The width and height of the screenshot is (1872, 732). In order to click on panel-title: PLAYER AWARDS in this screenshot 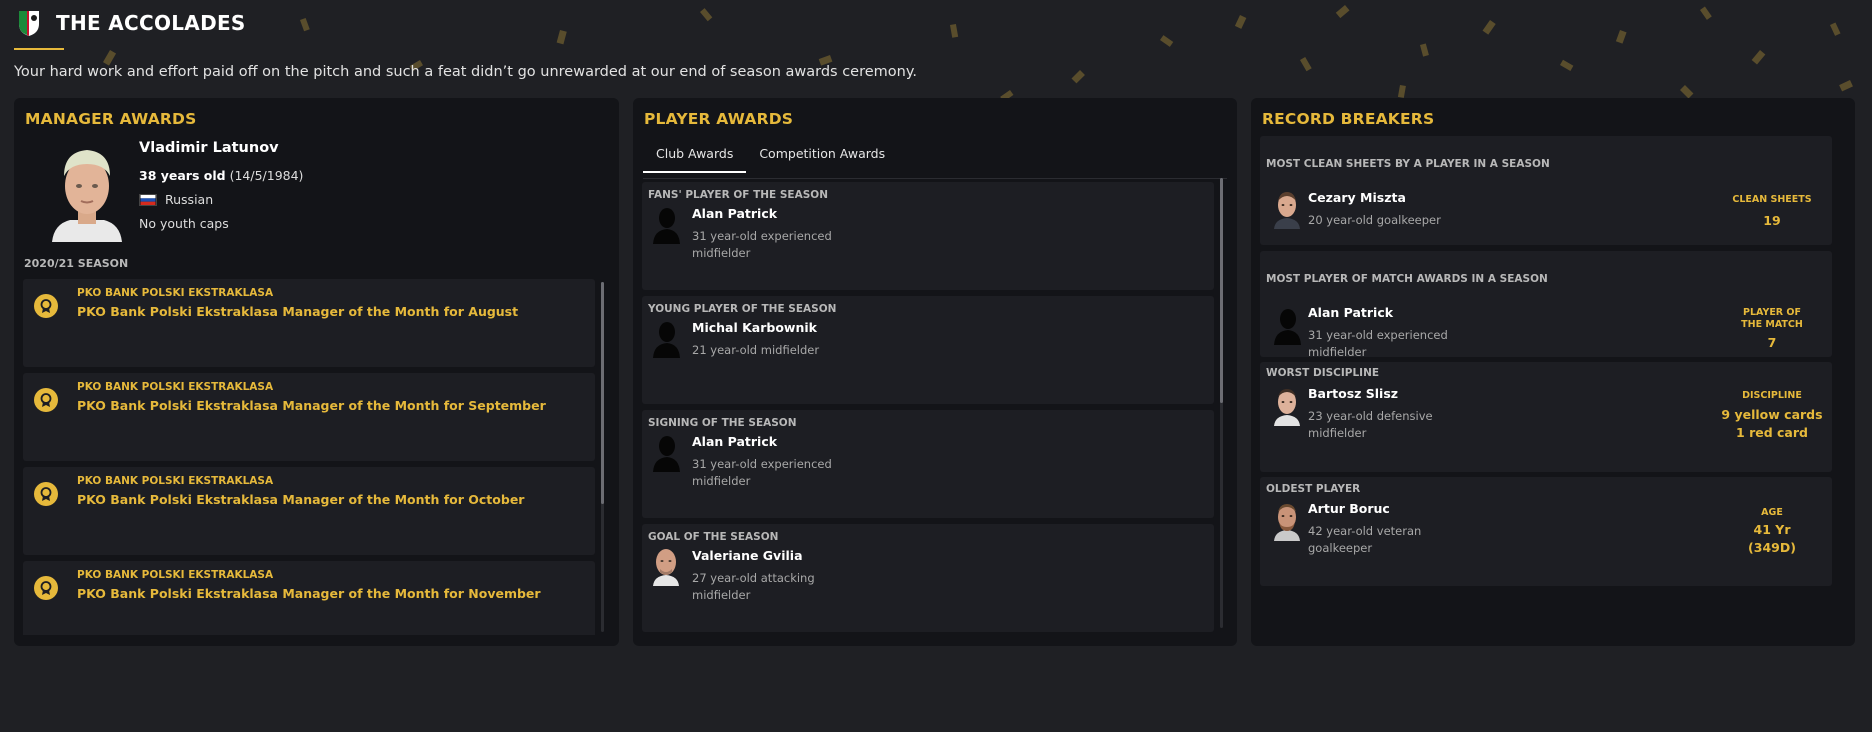, I will do `click(719, 119)`.